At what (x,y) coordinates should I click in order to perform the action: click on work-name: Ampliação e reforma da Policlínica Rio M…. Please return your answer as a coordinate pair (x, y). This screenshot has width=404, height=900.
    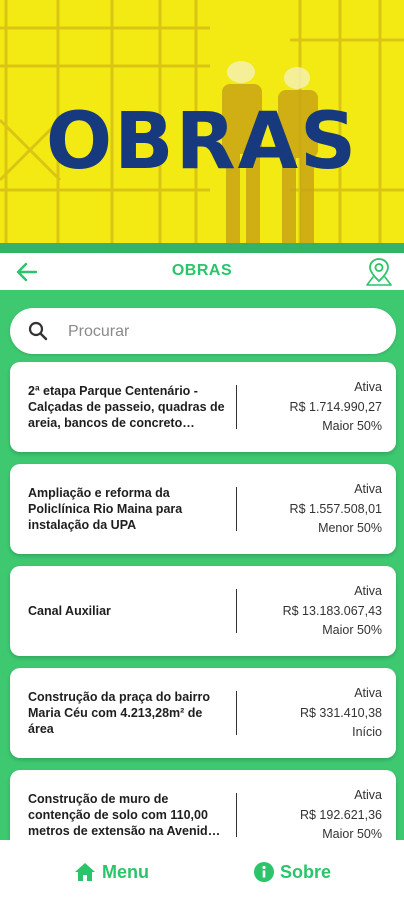
    Looking at the image, I should click on (105, 509).